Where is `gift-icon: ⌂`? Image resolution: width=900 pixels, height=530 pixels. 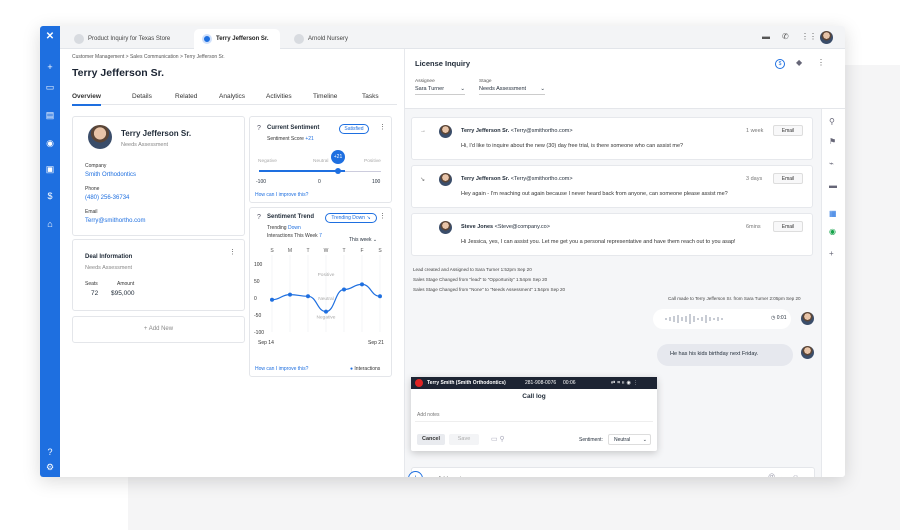
gift-icon: ⌂ is located at coordinates (50, 224).